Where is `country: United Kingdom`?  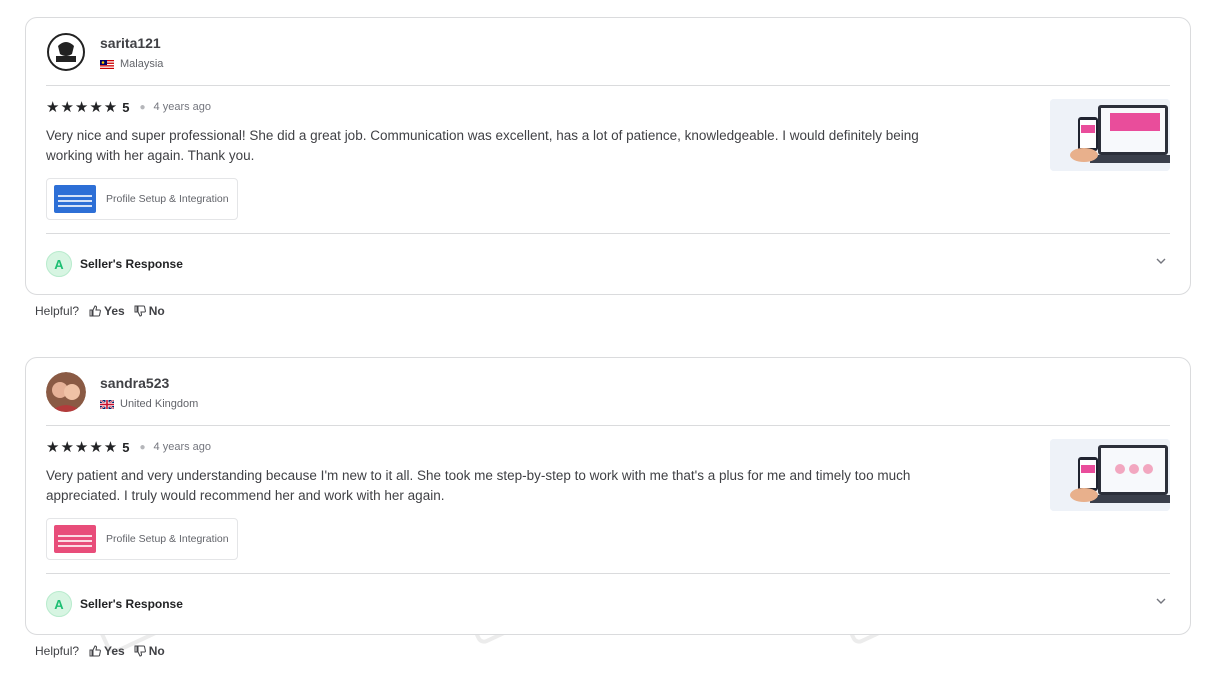 country: United Kingdom is located at coordinates (149, 404).